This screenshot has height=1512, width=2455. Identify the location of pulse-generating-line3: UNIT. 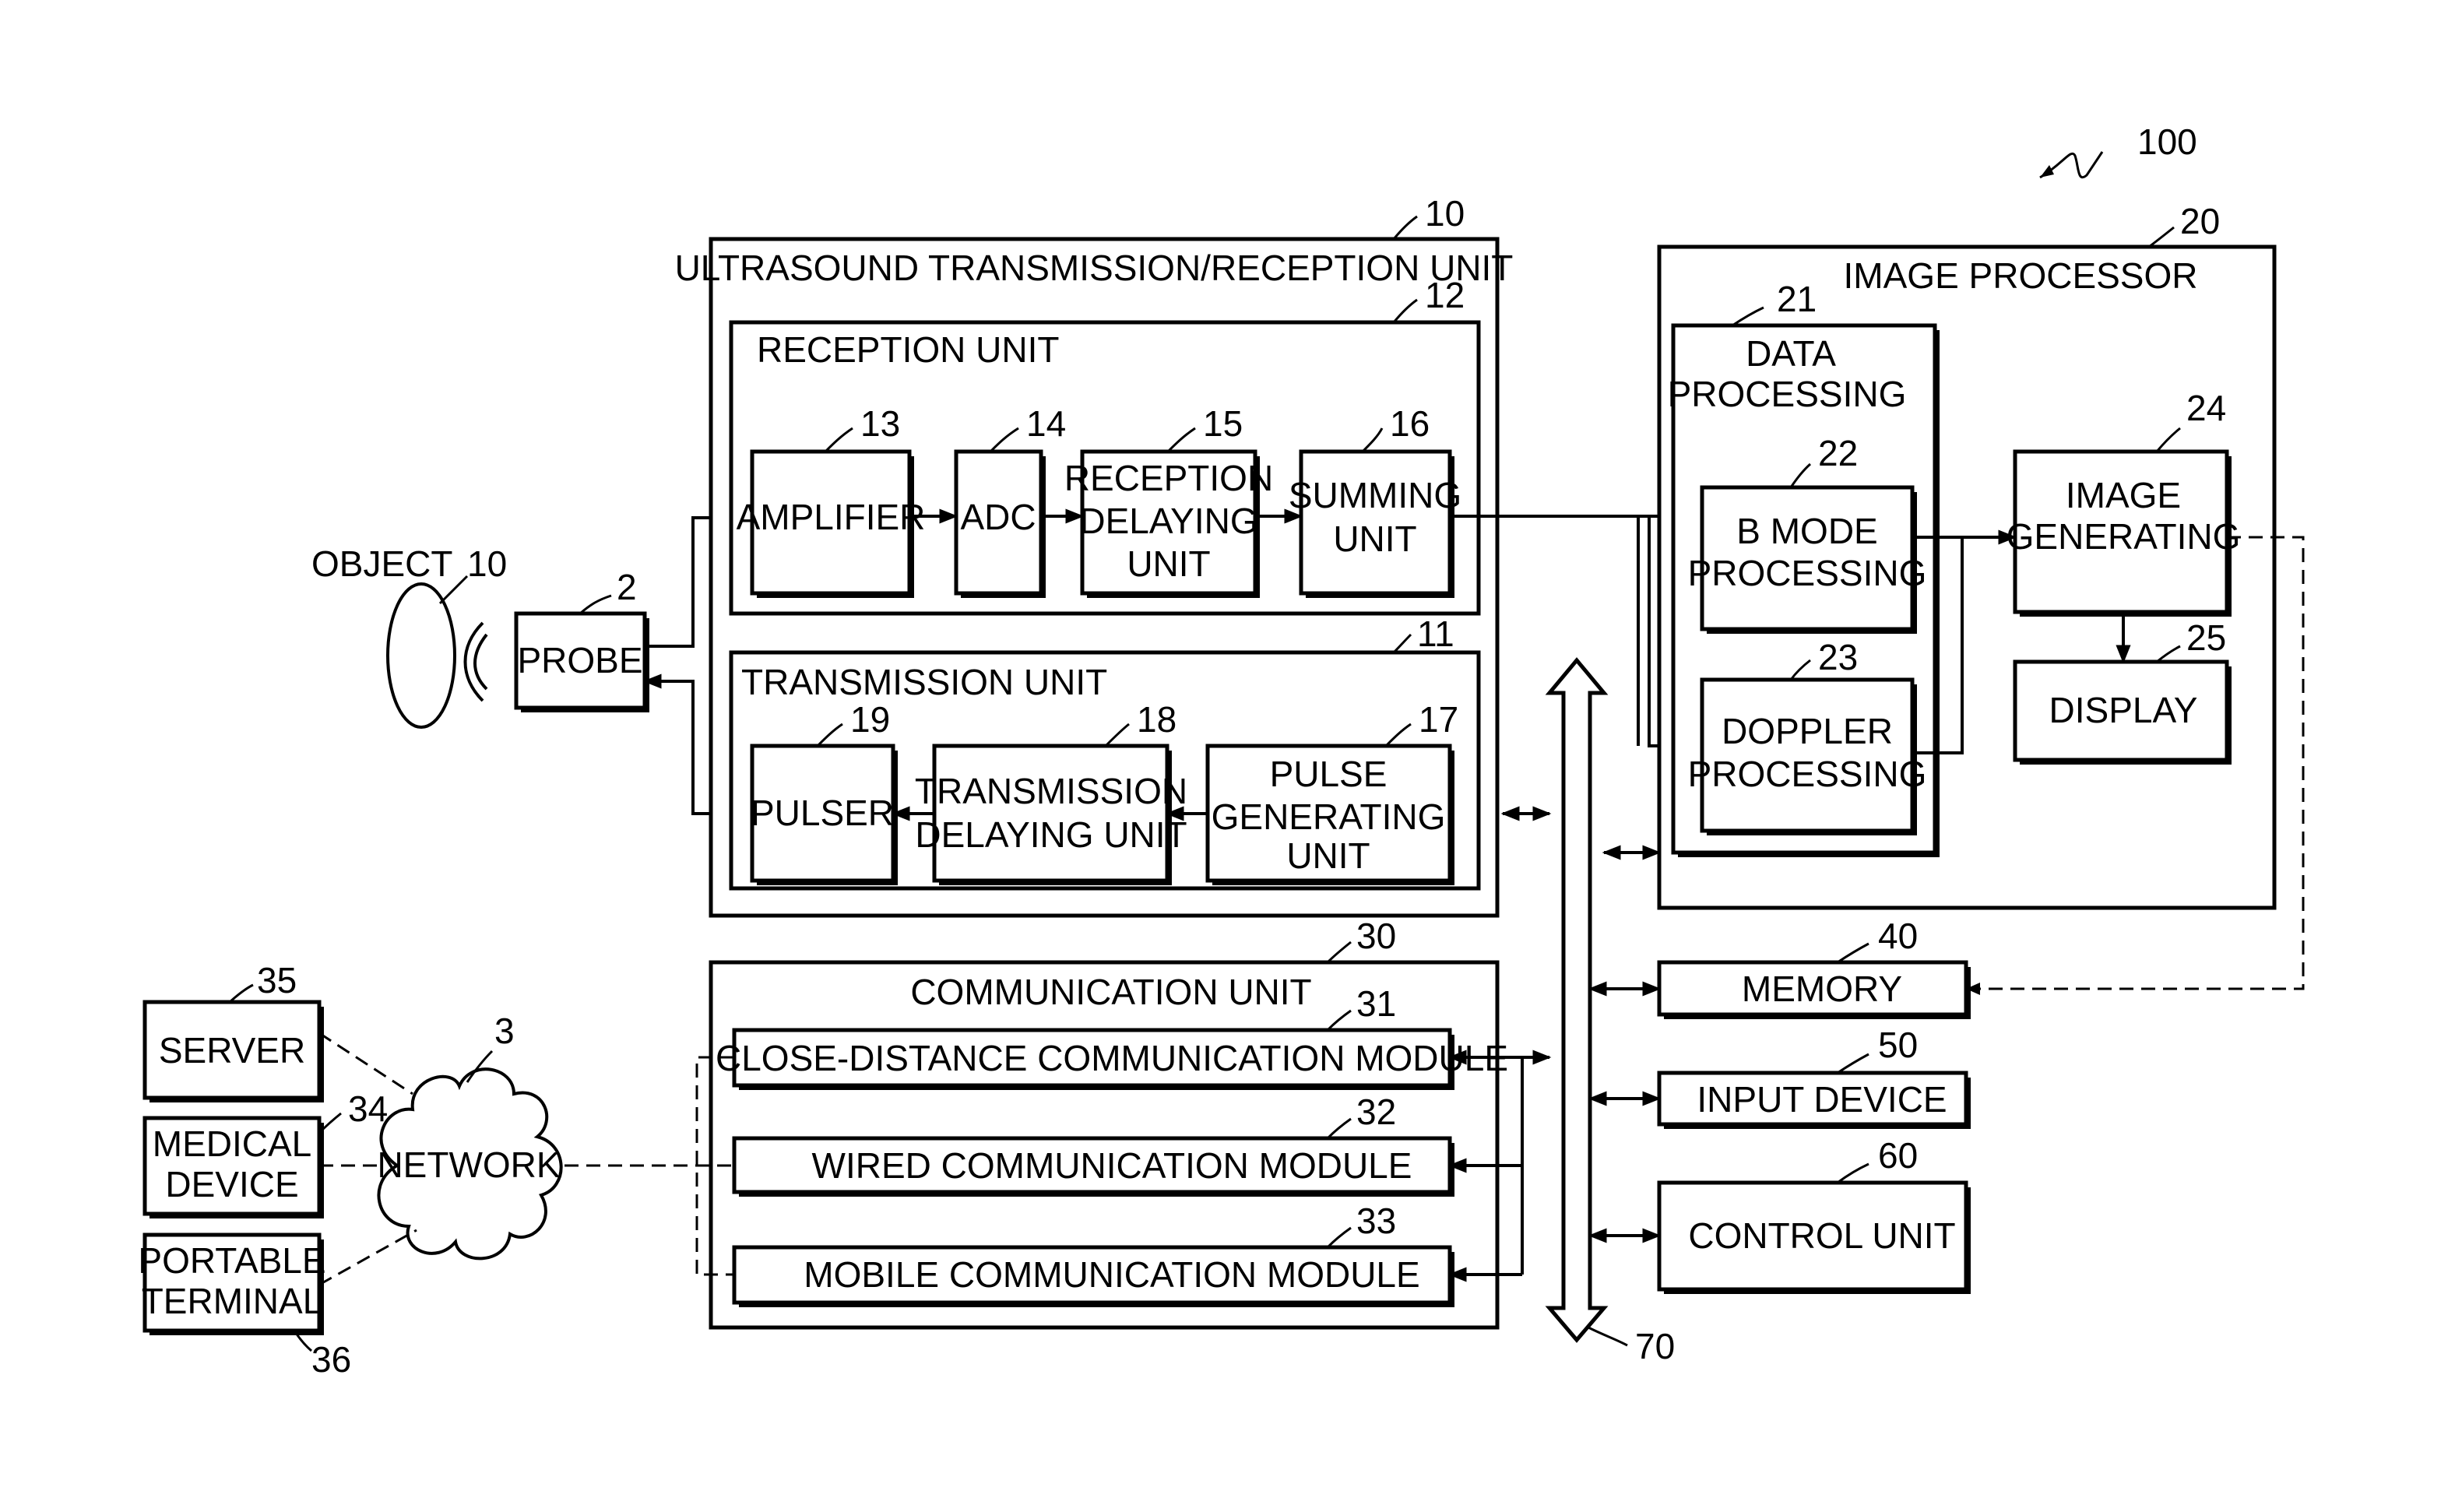
(1328, 855).